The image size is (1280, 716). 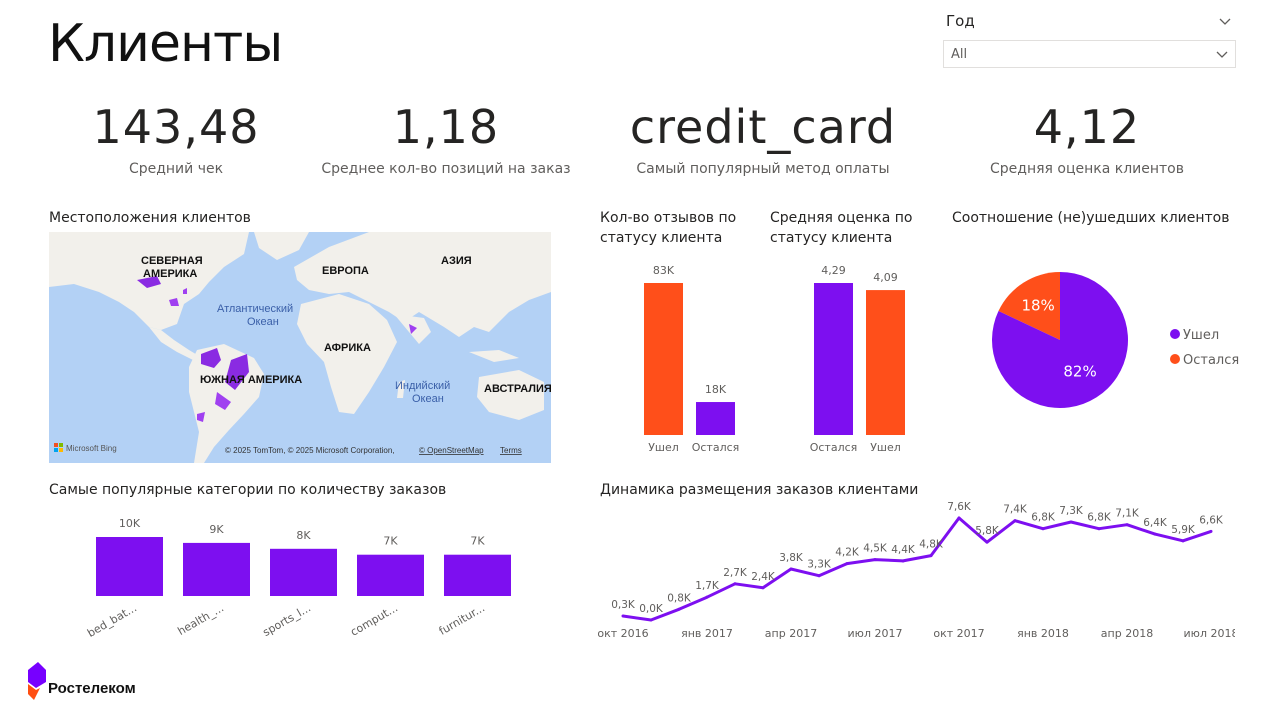 What do you see at coordinates (422, 386) in the screenshot?
I see `map-label-indian-l1: Индийский` at bounding box center [422, 386].